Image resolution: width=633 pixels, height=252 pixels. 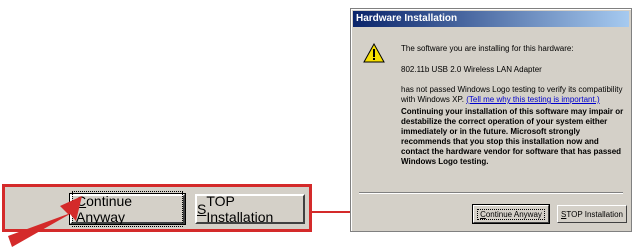 What do you see at coordinates (491, 193) in the screenshot?
I see `button-divider` at bounding box center [491, 193].